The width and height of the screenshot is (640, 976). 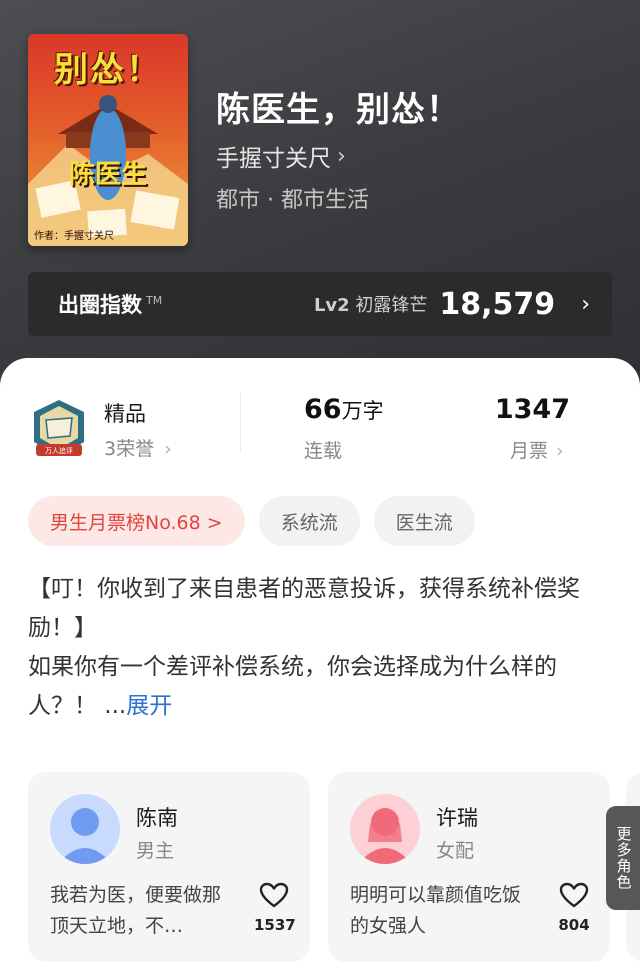 What do you see at coordinates (110, 305) in the screenshot?
I see `index-label: 出圈指数 TM` at bounding box center [110, 305].